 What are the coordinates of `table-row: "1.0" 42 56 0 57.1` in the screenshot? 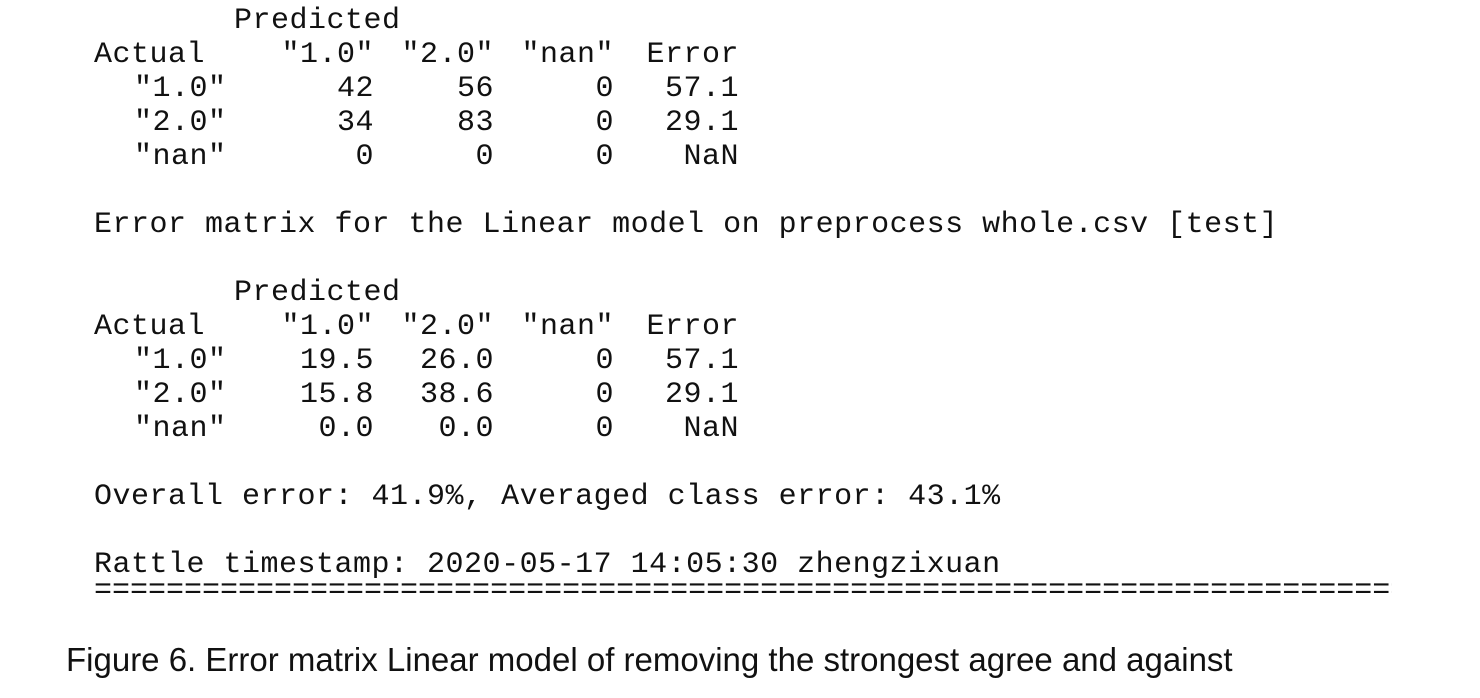 It's located at (744, 89).